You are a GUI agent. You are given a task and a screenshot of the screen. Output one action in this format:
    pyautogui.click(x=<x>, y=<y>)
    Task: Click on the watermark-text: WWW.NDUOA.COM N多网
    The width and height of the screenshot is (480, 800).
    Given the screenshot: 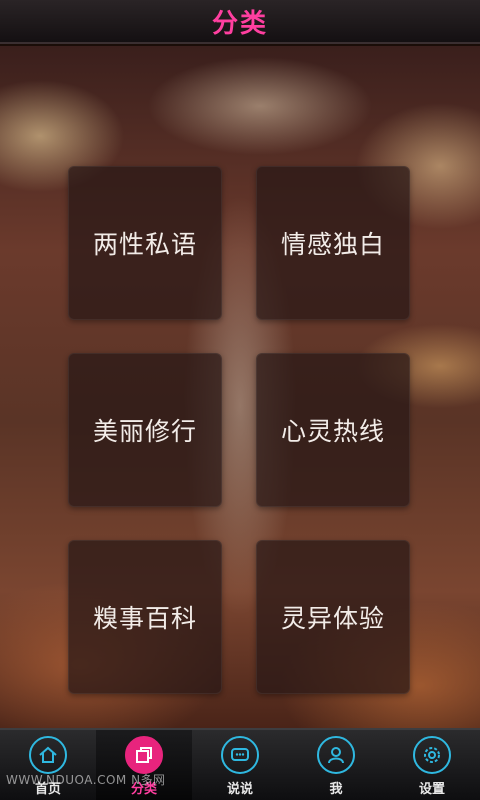 What is the action you would take?
    pyautogui.click(x=86, y=780)
    